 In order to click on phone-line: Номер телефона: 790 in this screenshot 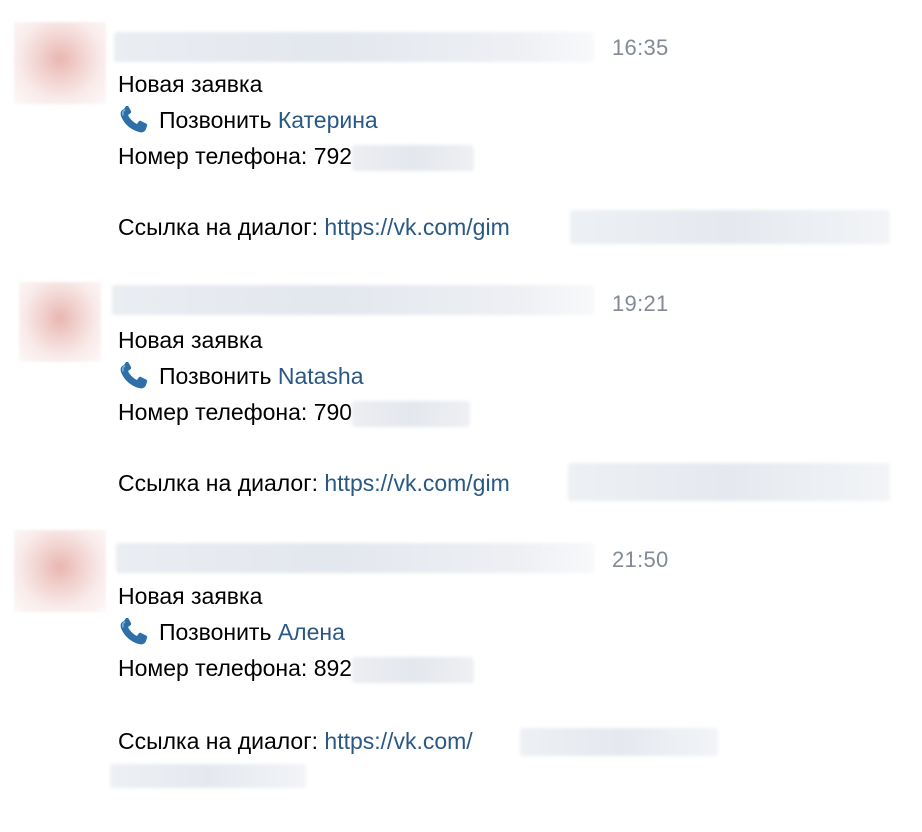, I will do `click(294, 412)`.